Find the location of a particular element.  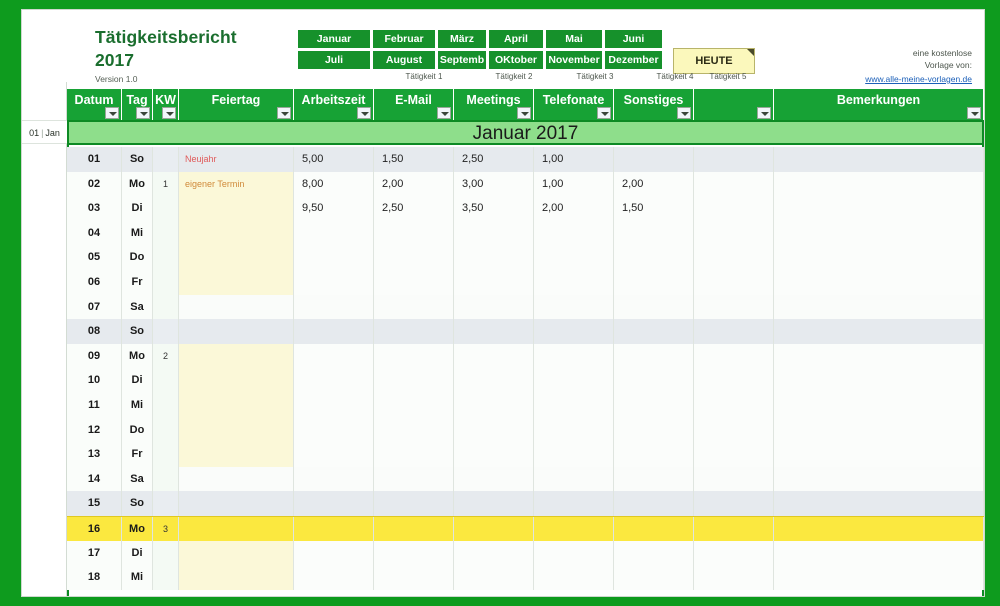

table-row: 12 Do is located at coordinates (525, 430).